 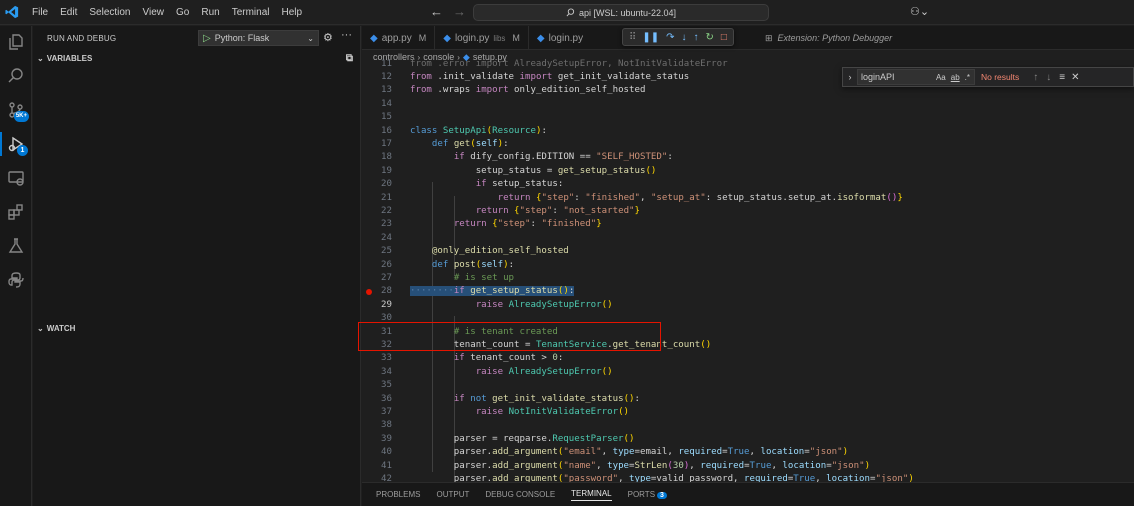 I want to click on line-number: 39, so click(x=386, y=438).